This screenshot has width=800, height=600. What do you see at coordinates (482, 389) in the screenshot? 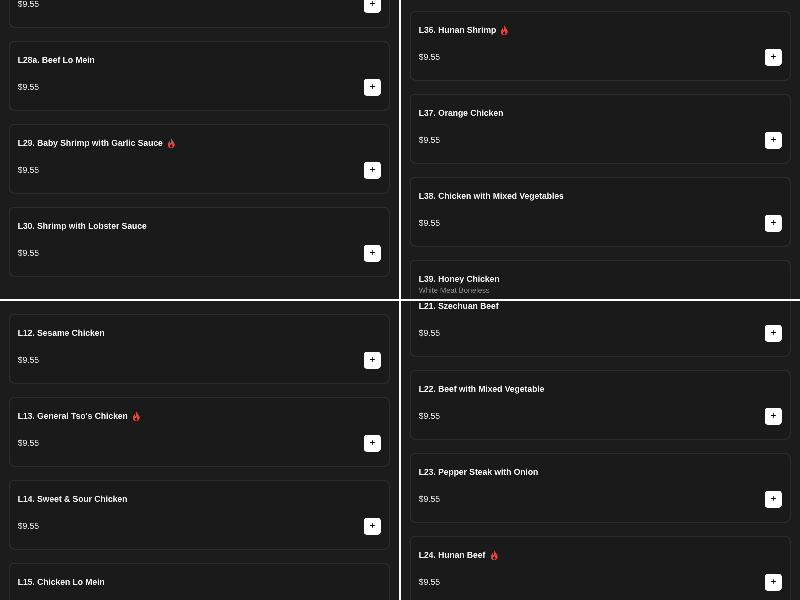
I see `item-title: L22. Beef with Mixed Vegetable` at bounding box center [482, 389].